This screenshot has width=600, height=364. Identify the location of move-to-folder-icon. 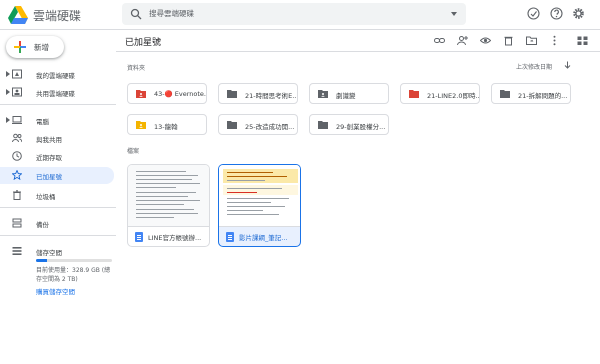
(531, 40).